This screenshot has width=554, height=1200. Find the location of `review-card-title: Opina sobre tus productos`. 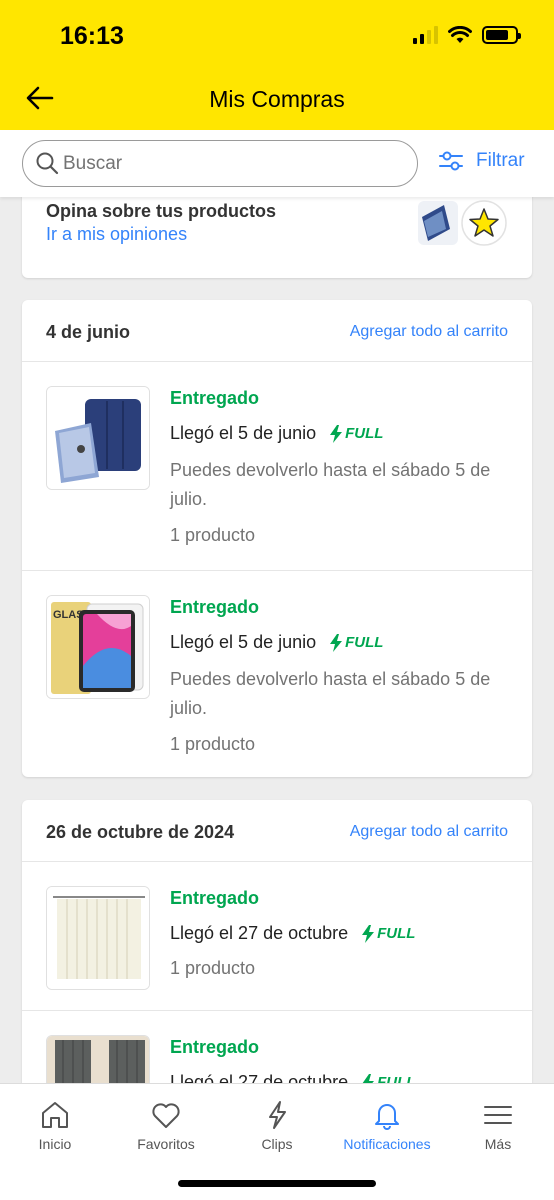

review-card-title: Opina sobre tus productos is located at coordinates (161, 211).